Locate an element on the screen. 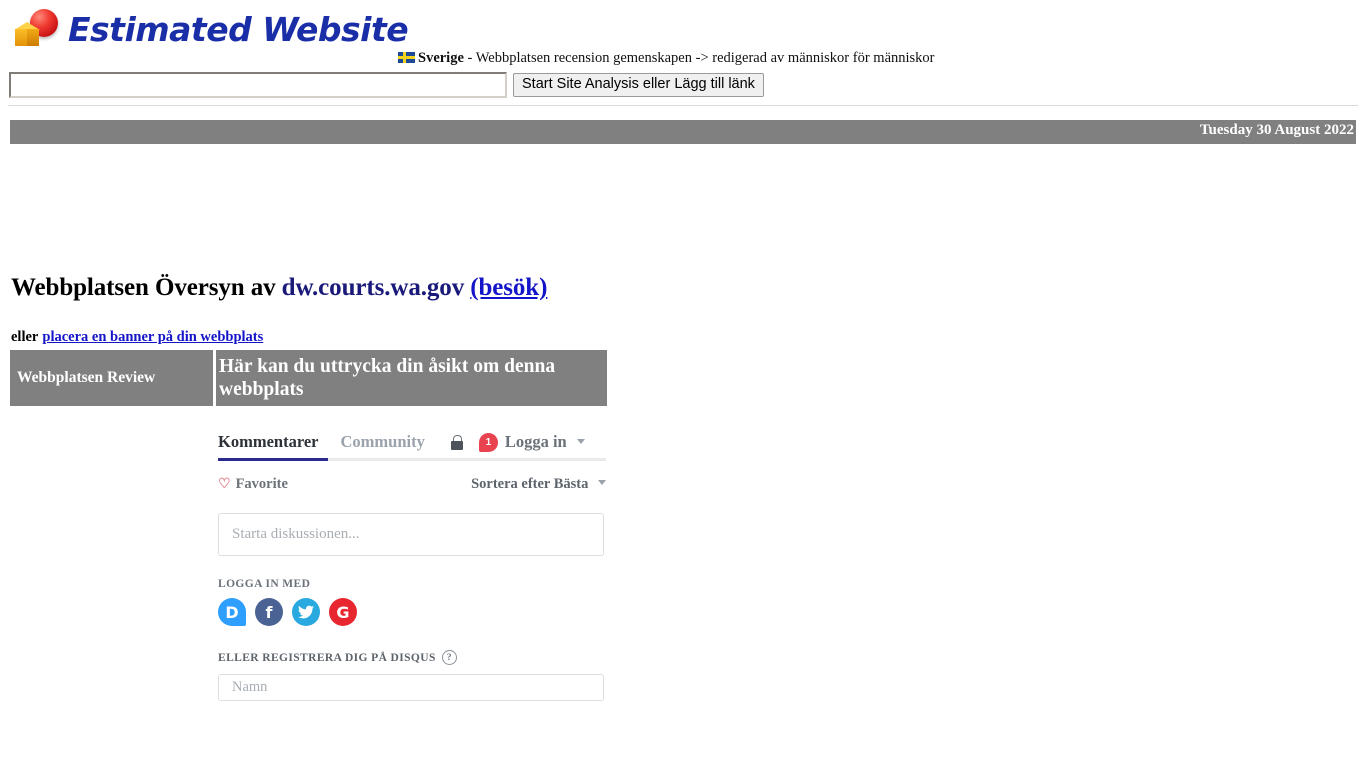 The width and height of the screenshot is (1366, 768). cube-right-face is located at coordinates (33, 37).